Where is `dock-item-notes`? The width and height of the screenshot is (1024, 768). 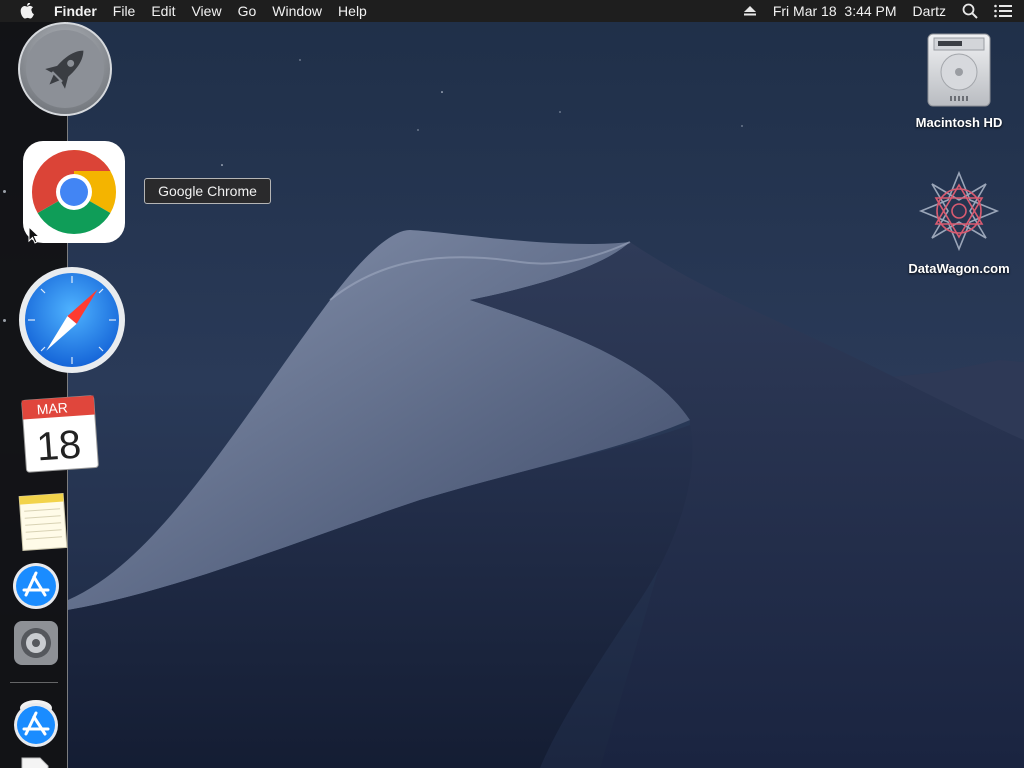 dock-item-notes is located at coordinates (43, 522).